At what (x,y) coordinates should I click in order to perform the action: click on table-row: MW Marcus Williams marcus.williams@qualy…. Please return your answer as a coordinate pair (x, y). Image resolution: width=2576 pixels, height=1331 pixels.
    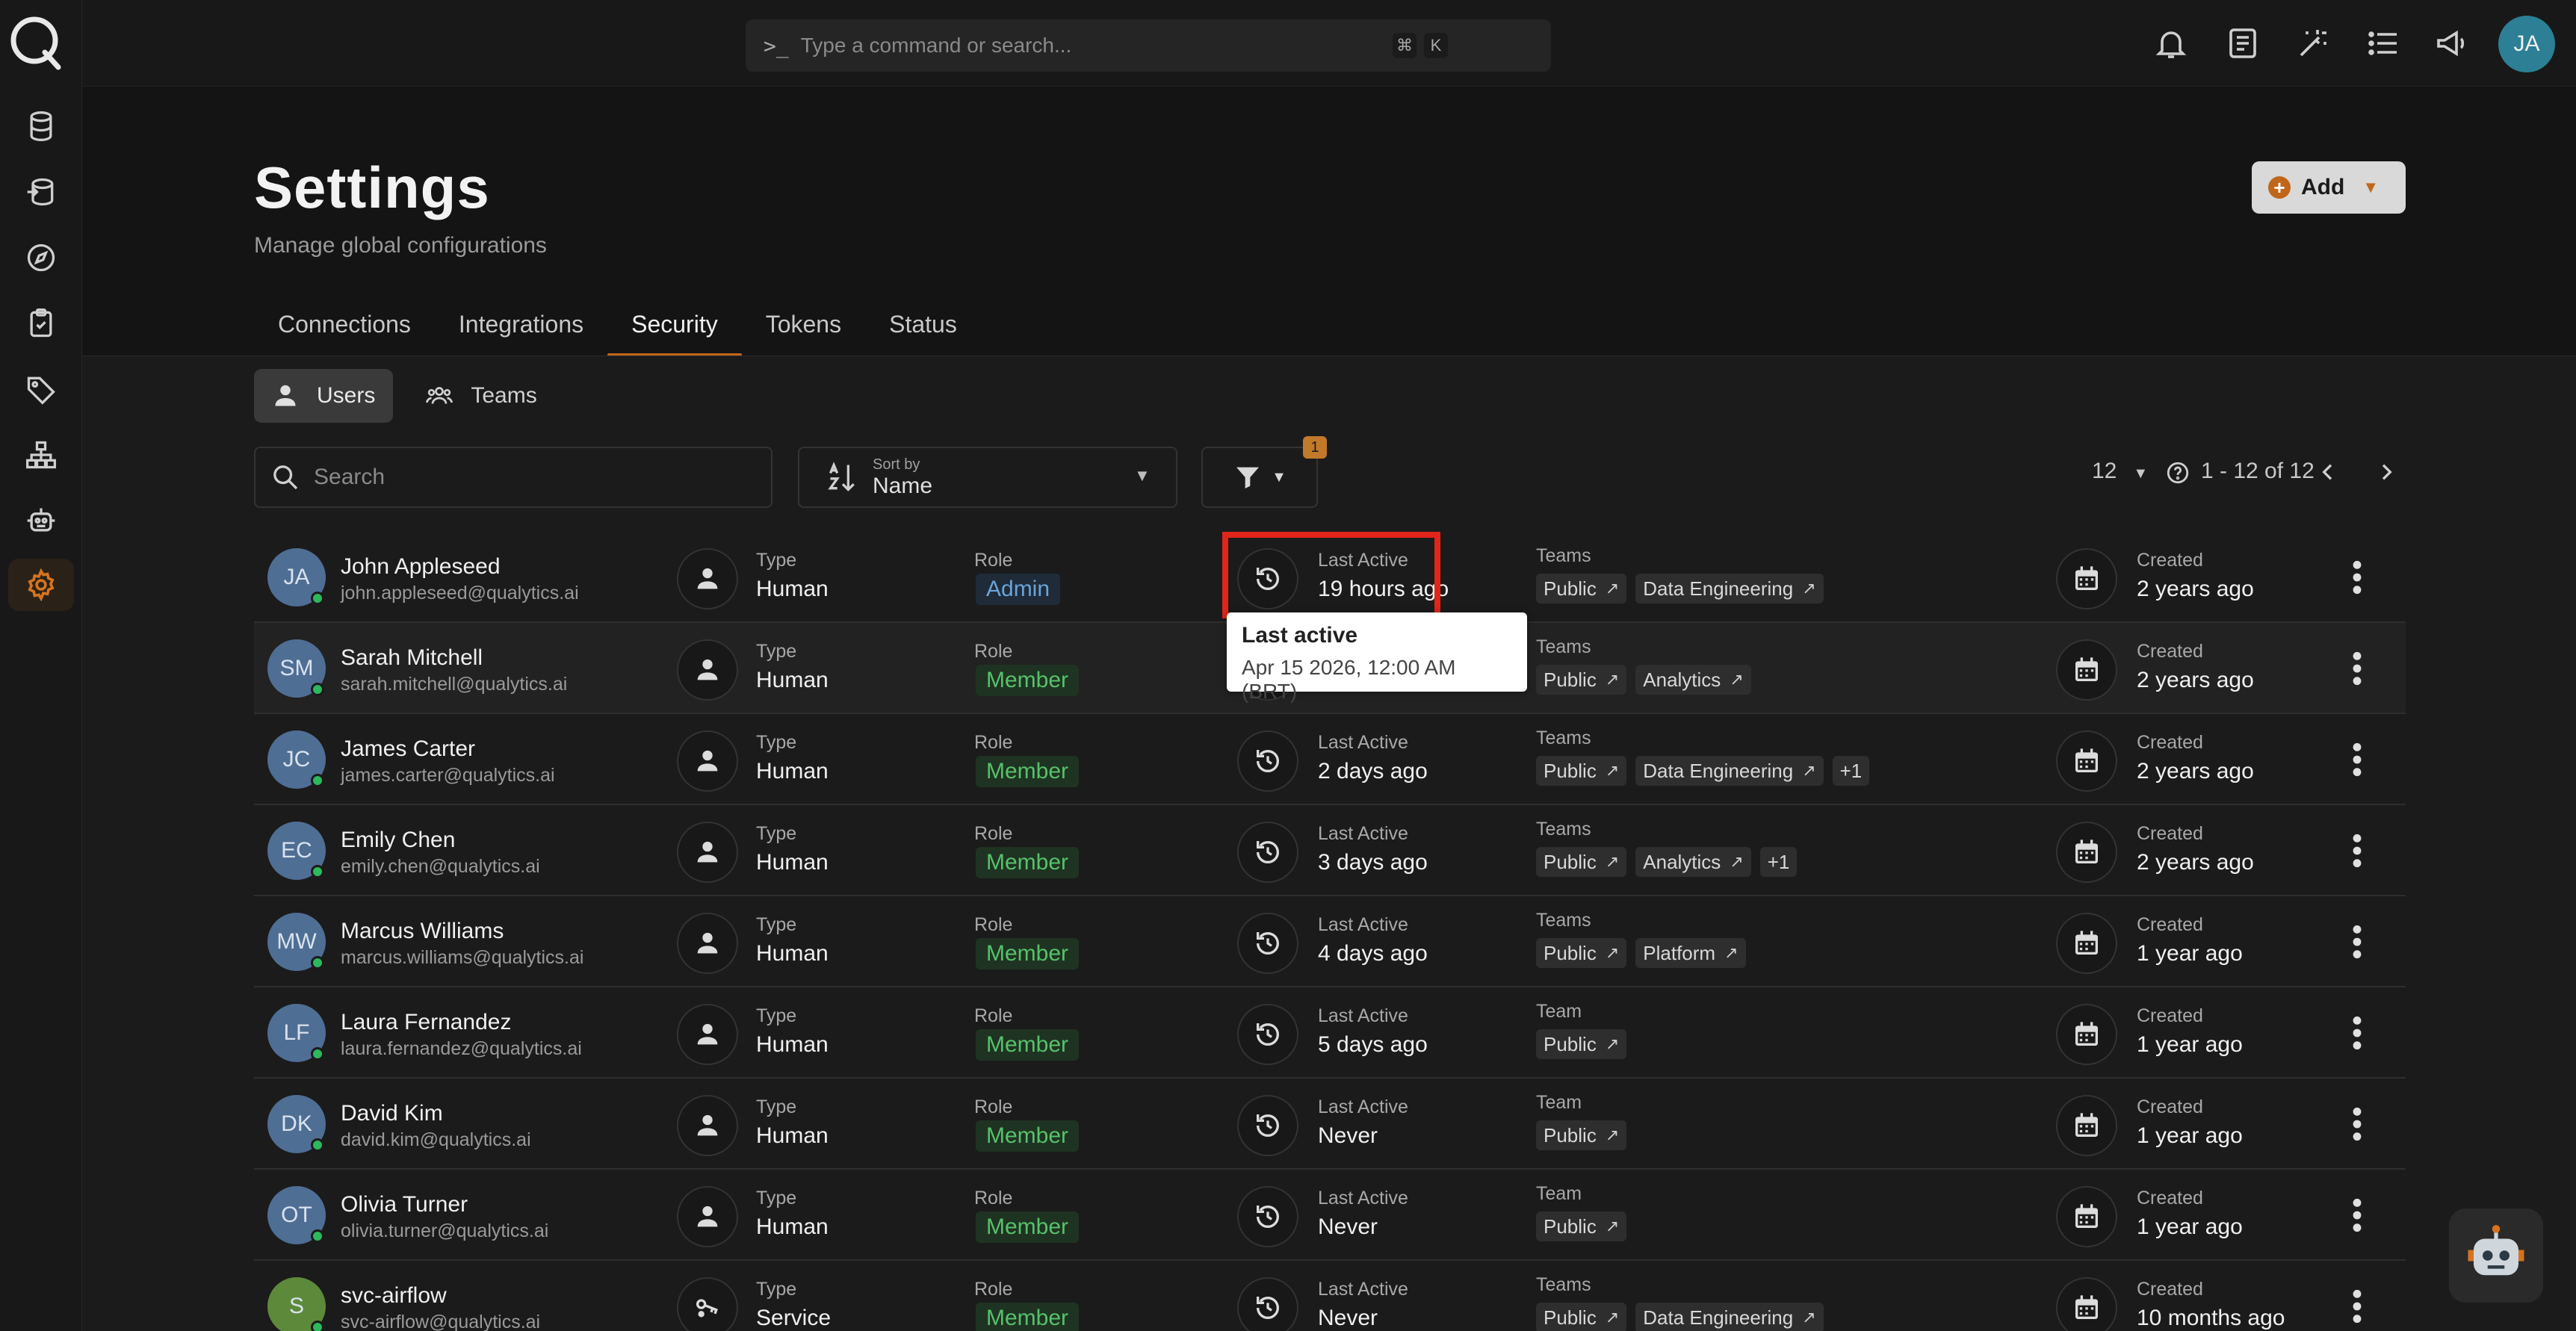
    Looking at the image, I should click on (1330, 941).